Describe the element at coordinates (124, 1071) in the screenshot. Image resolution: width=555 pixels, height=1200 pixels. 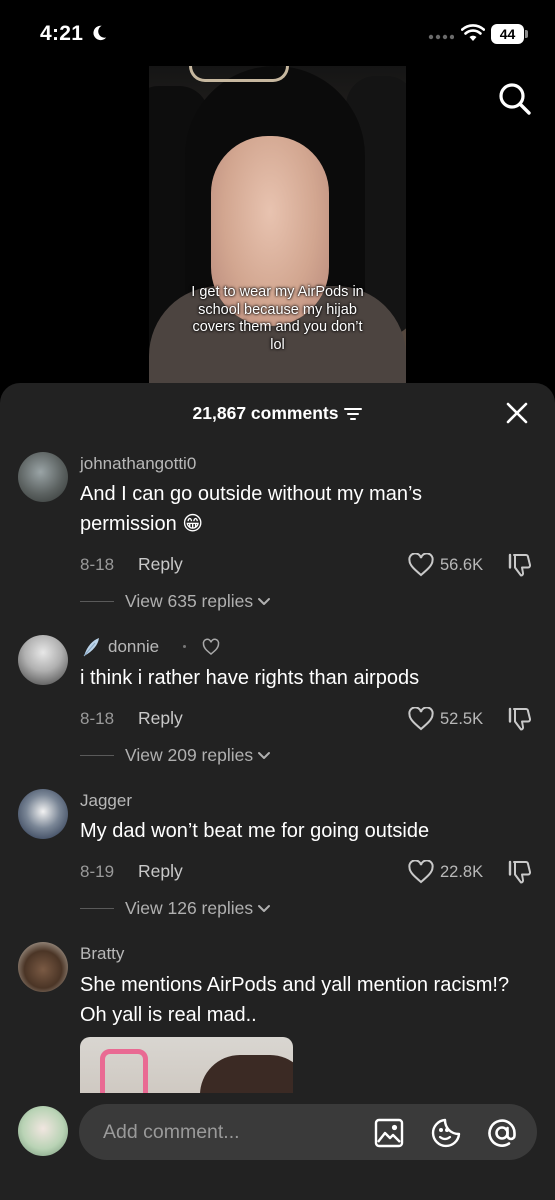
I see `attachment-phone-case` at that location.